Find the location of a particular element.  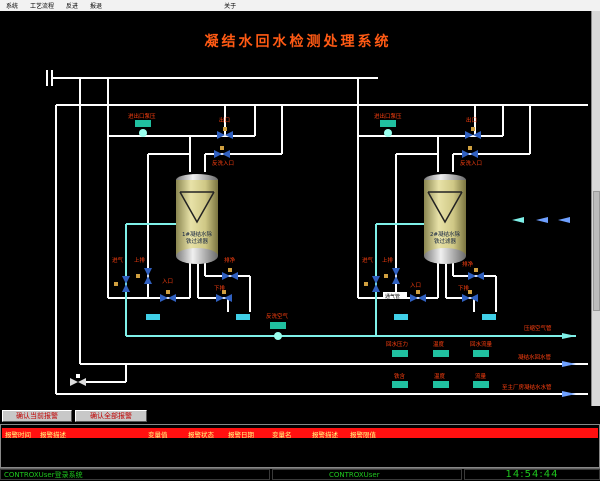

label-return-flow: 回水流量 is located at coordinates (481, 344).